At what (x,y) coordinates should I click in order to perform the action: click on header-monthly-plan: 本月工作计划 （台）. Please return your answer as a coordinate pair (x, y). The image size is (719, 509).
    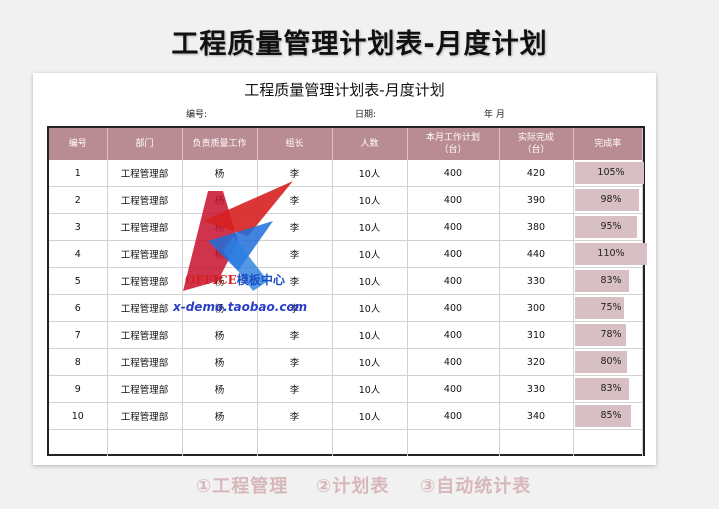
    Looking at the image, I should click on (453, 144).